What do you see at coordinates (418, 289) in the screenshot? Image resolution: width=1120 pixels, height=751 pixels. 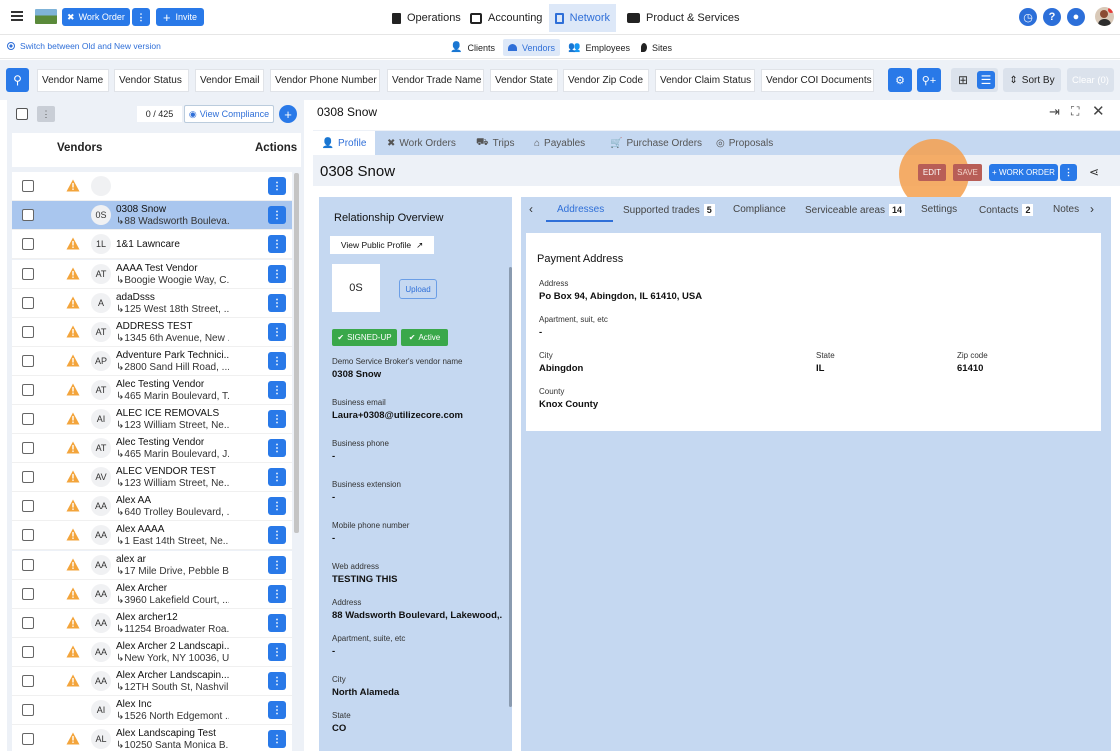 I see `upload-logo-button: Upload` at bounding box center [418, 289].